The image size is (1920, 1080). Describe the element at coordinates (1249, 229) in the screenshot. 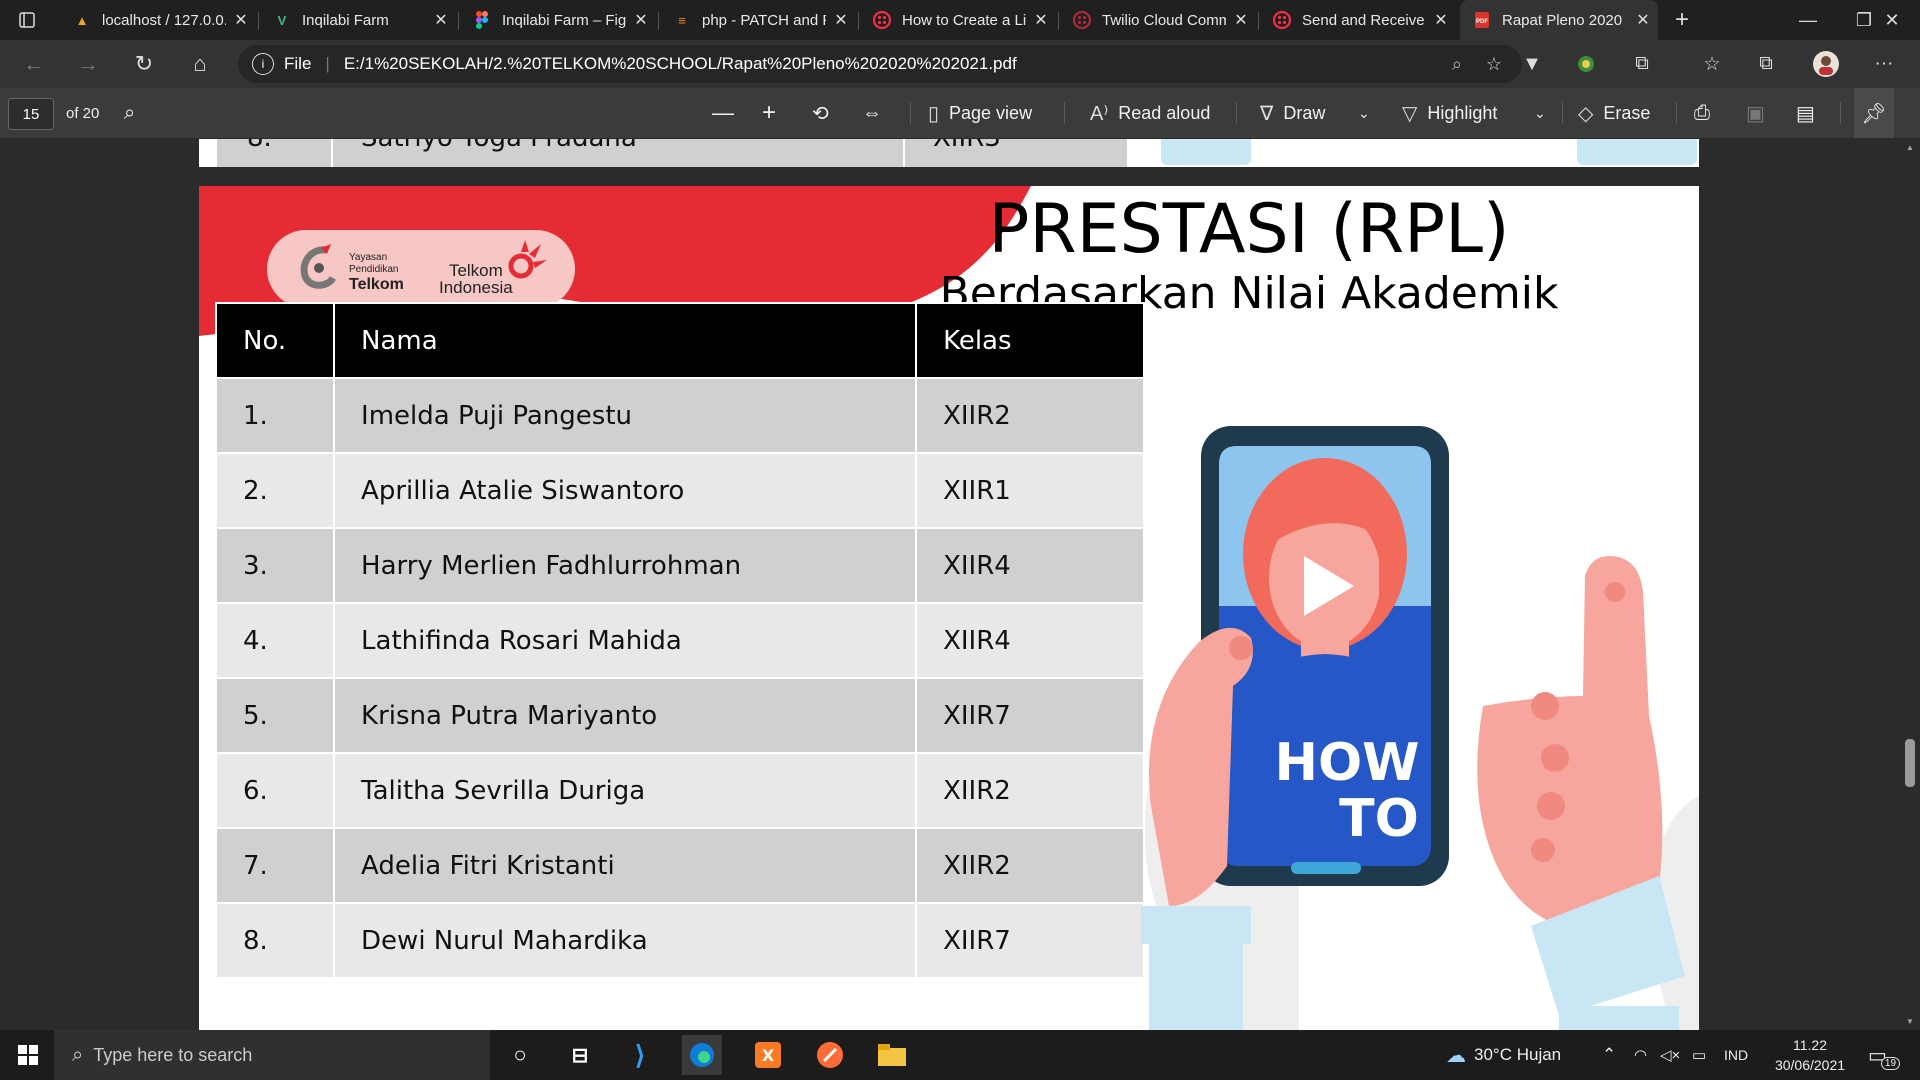

I see `slide-title: PRESTASI (RPL)` at that location.